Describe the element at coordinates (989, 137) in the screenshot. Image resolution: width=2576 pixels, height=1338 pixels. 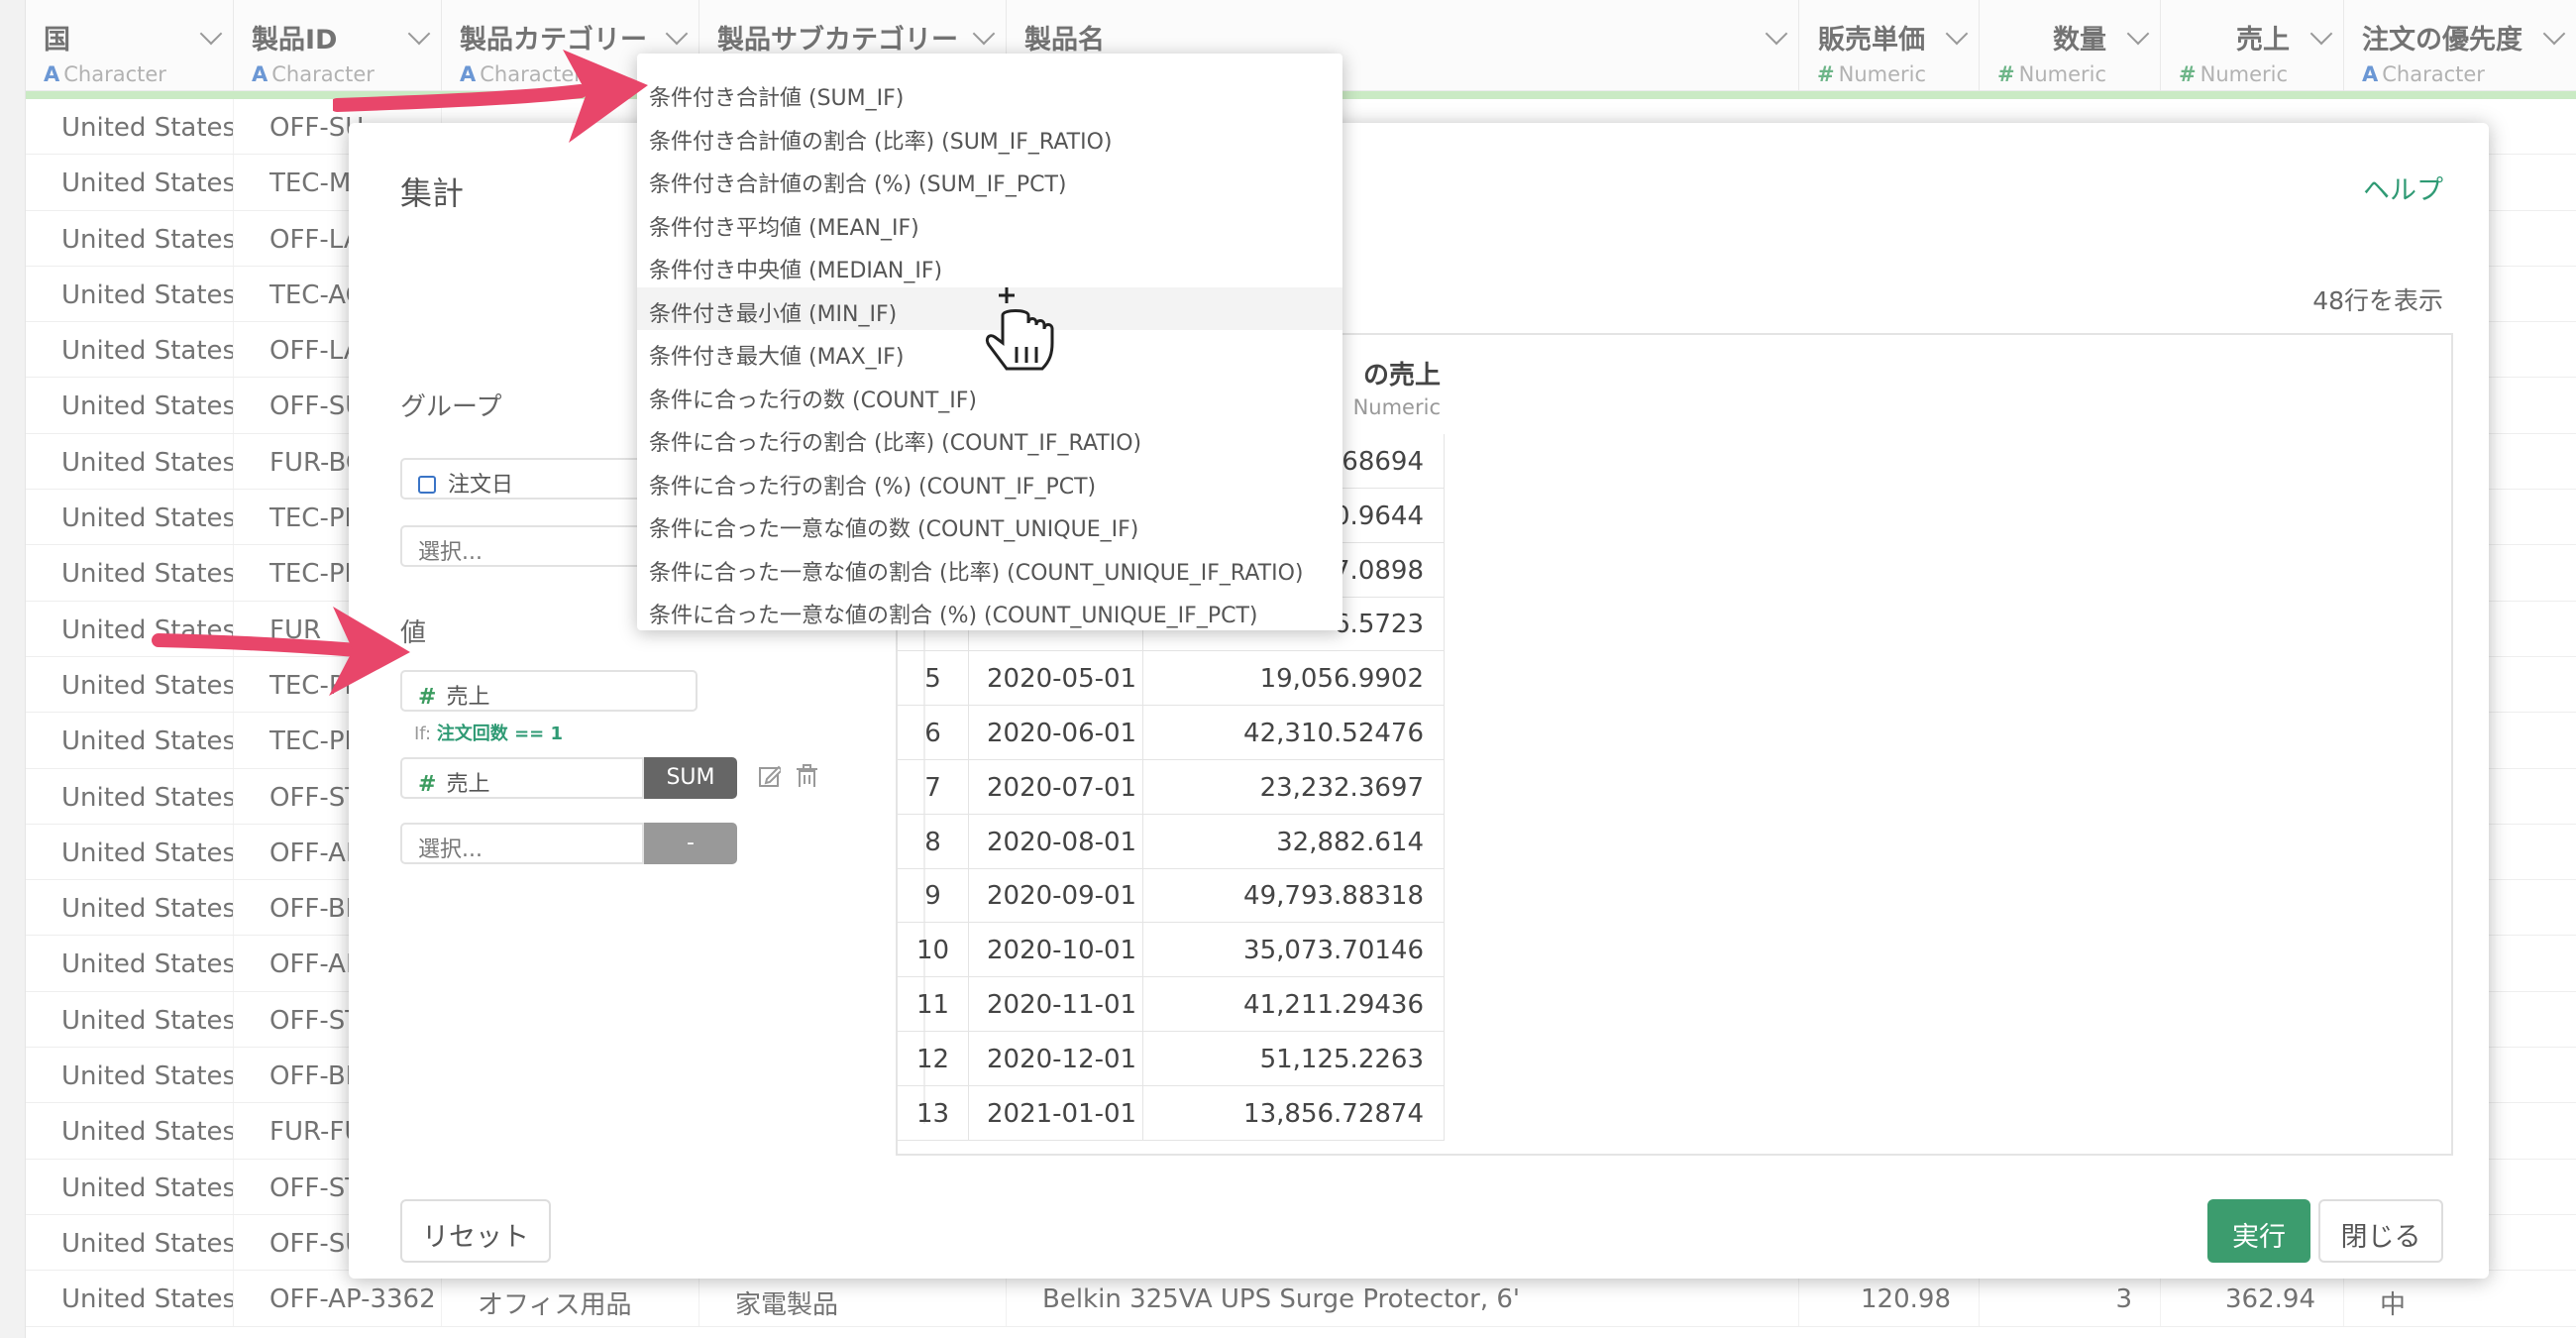
I see `menu-item-1: 条件付き合計値の割合 (比率) (SUM_IF_RATIO)` at that location.